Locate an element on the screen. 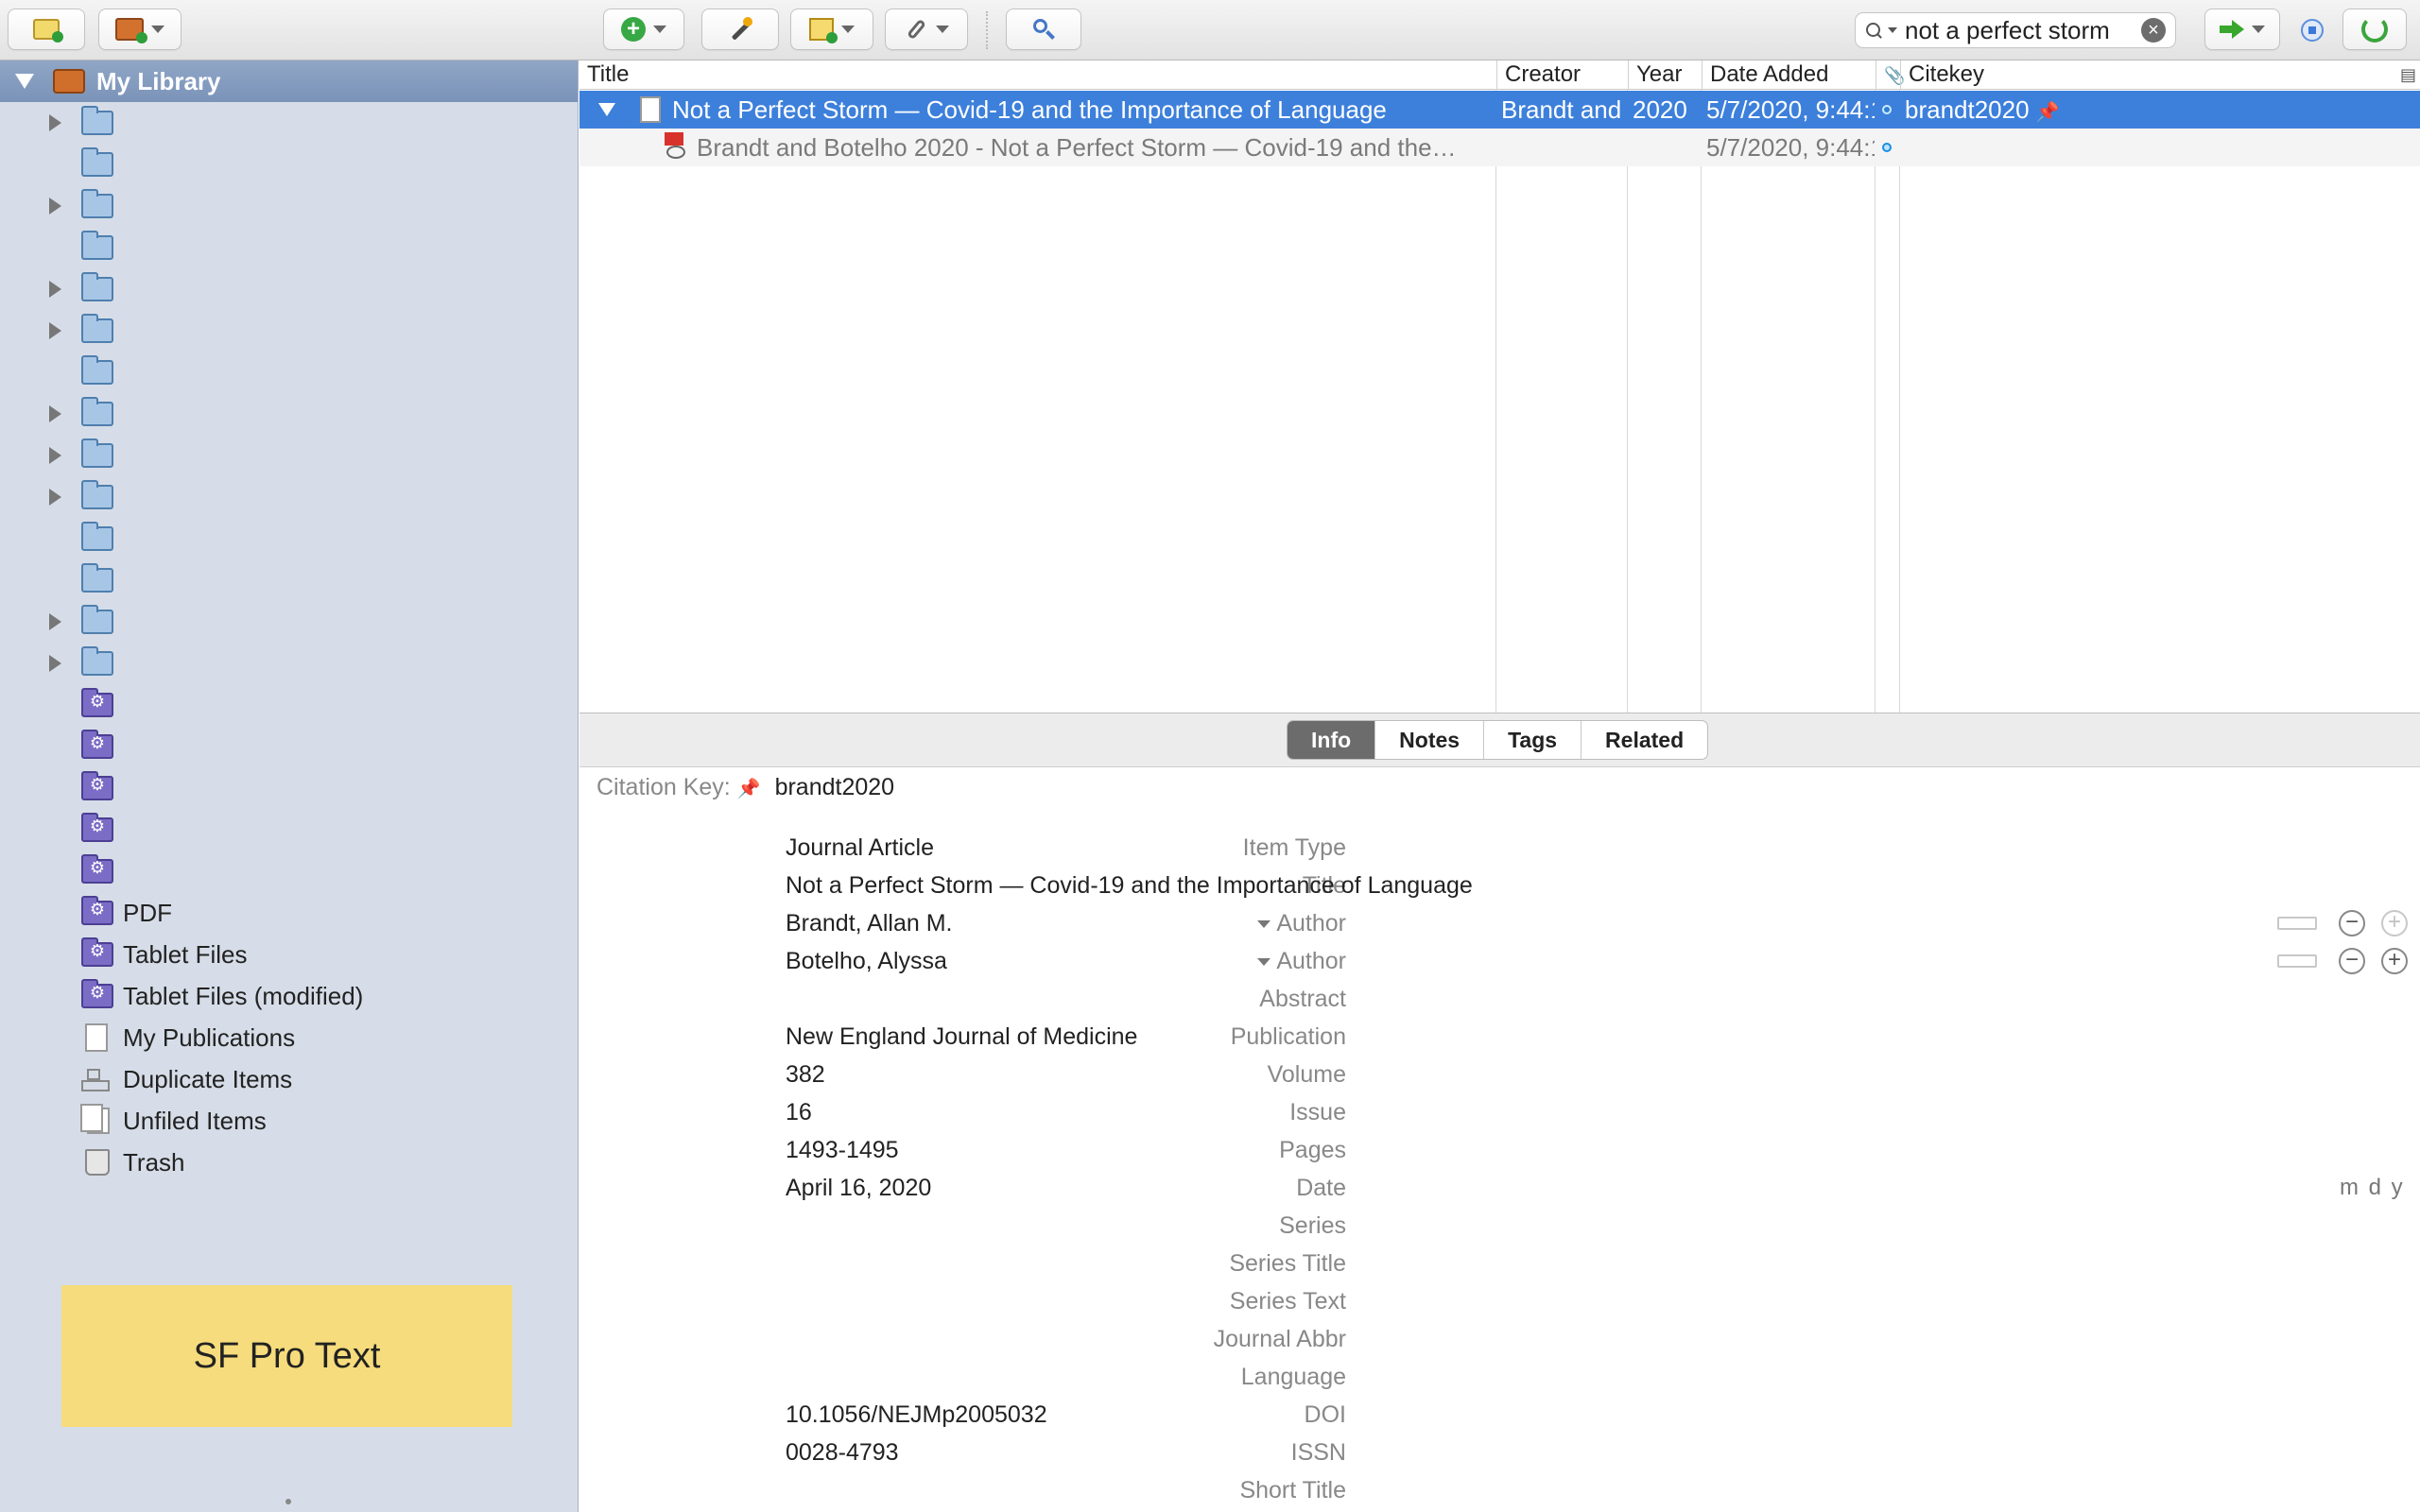 This screenshot has width=2420, height=1512. chevron-down-icon is located at coordinates (1264, 962).